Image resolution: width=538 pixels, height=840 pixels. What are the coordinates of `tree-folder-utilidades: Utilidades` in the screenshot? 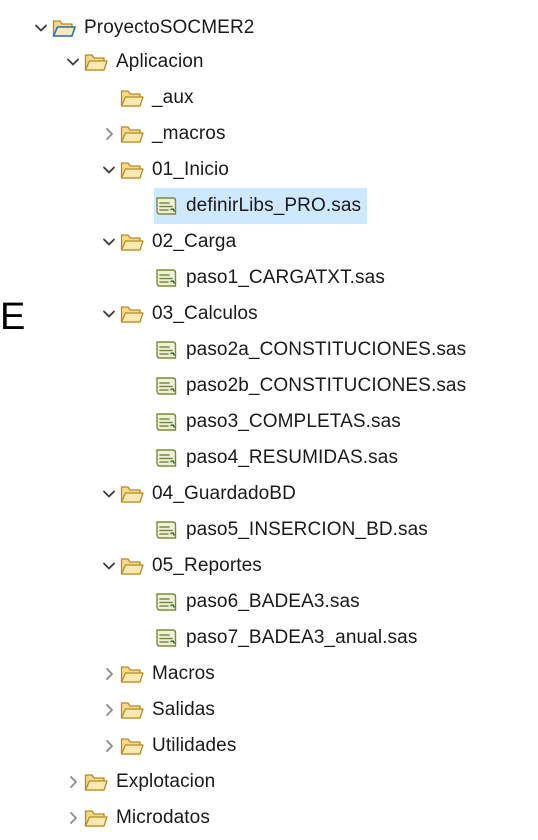 It's located at (170, 746).